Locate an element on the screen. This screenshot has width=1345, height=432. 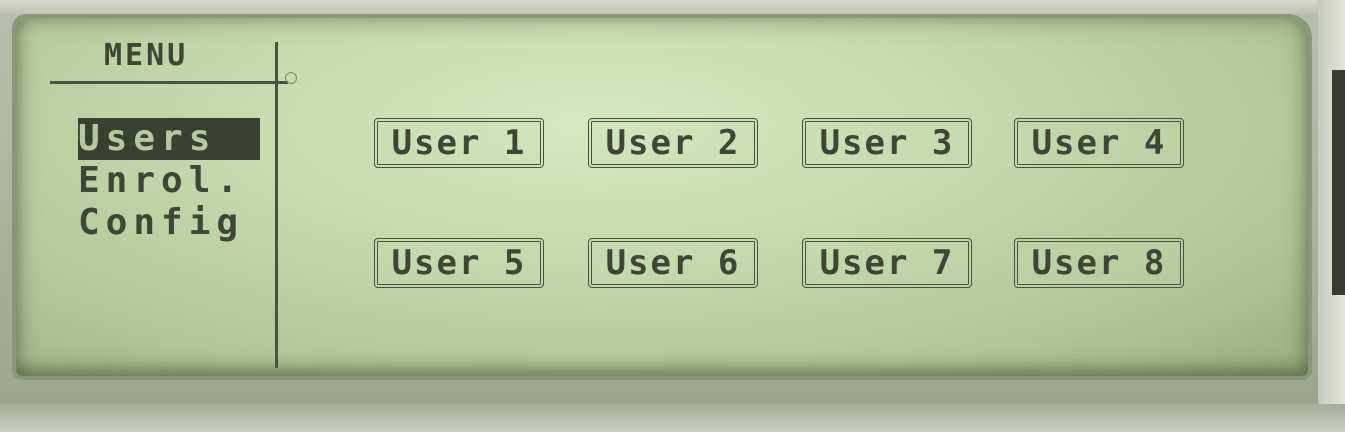
menu-item-users: Users is located at coordinates (169, 139).